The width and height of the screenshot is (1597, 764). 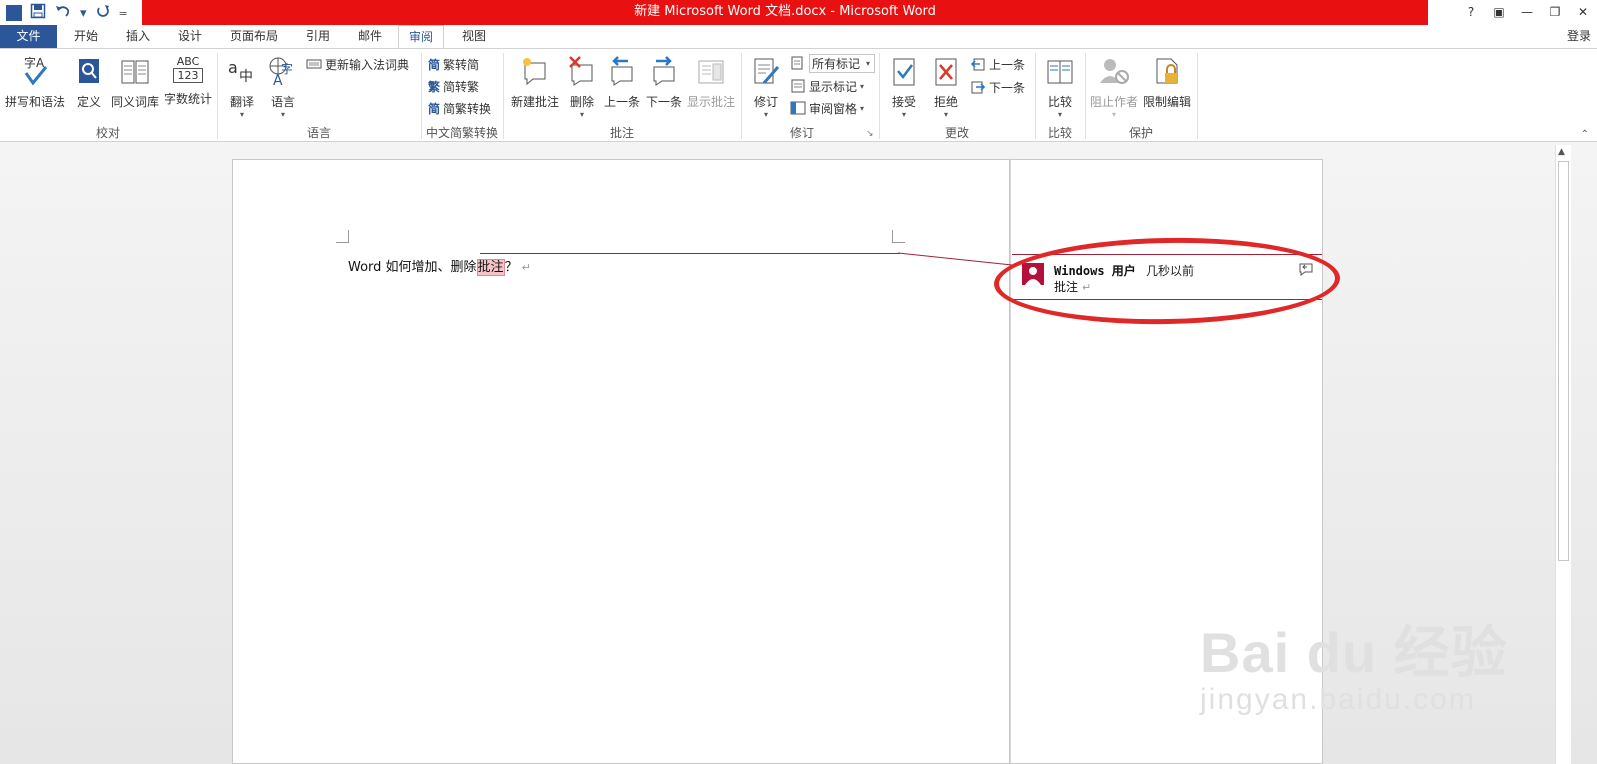 What do you see at coordinates (461, 86) in the screenshot?
I see `simplified-to-traditional-label: 简转繁` at bounding box center [461, 86].